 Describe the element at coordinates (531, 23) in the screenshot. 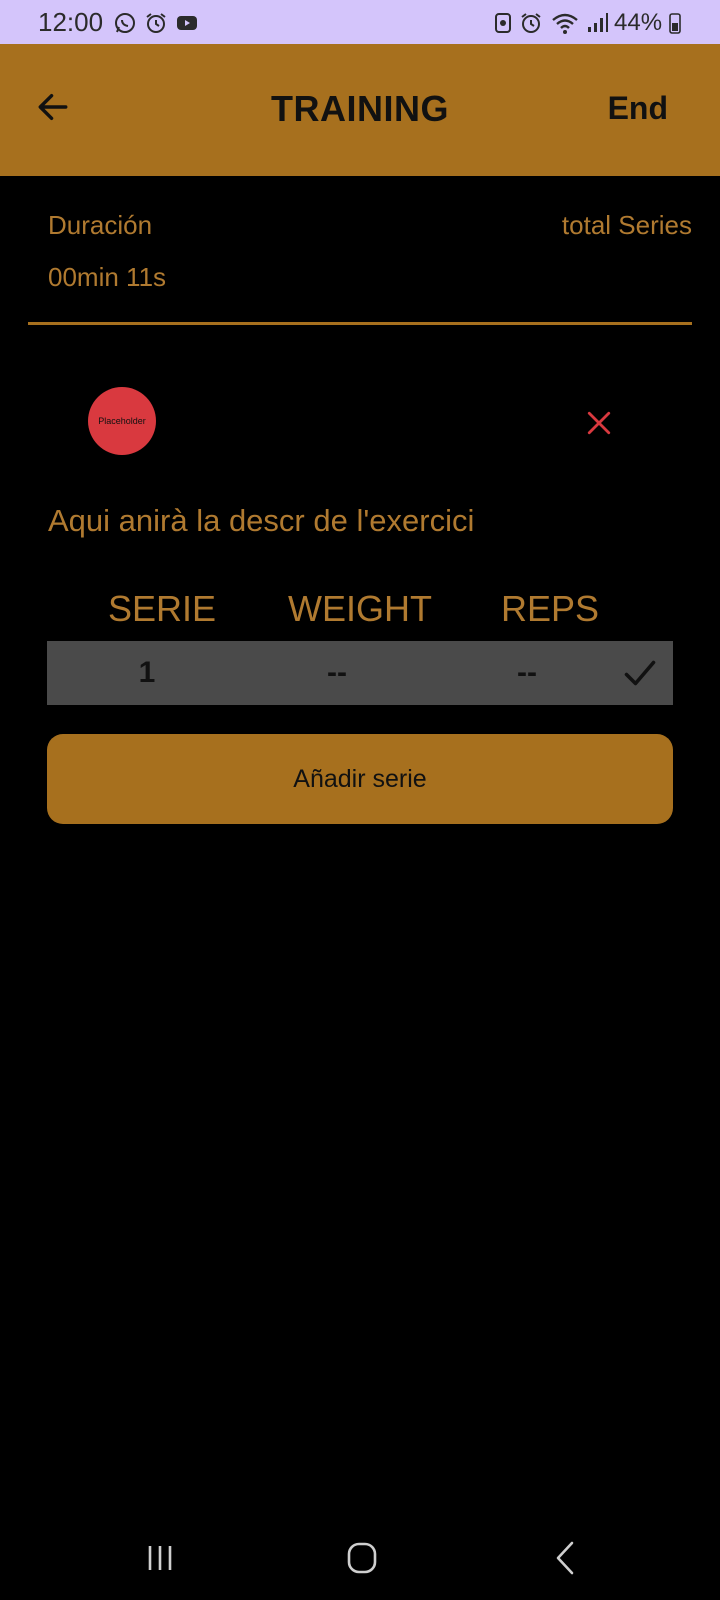

I see `alarm-icon-right` at that location.